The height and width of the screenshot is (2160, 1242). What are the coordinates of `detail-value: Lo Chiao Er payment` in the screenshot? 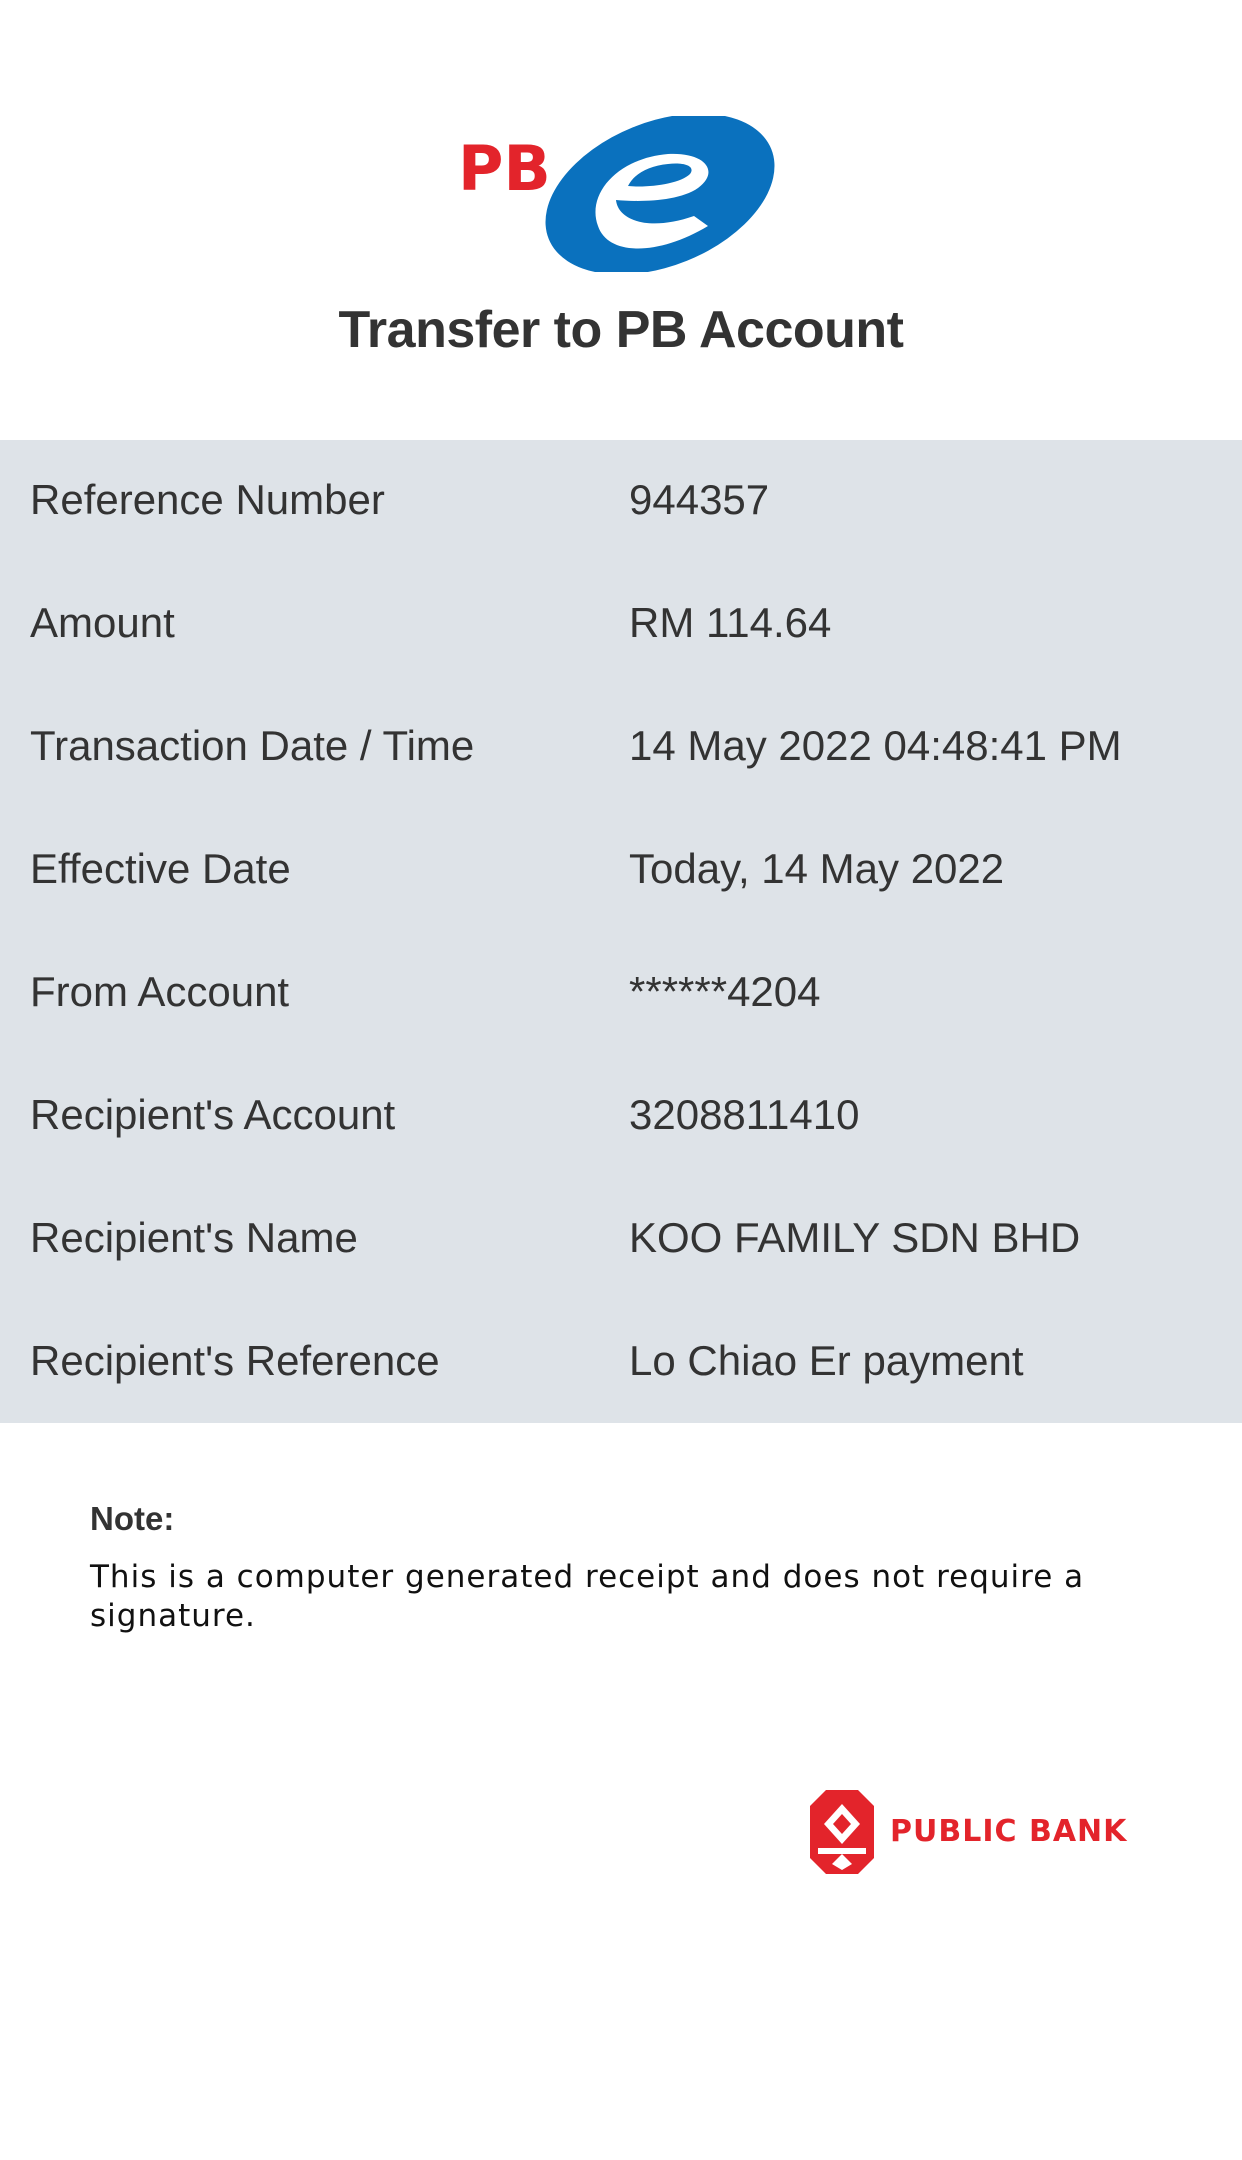 It's located at (826, 1360).